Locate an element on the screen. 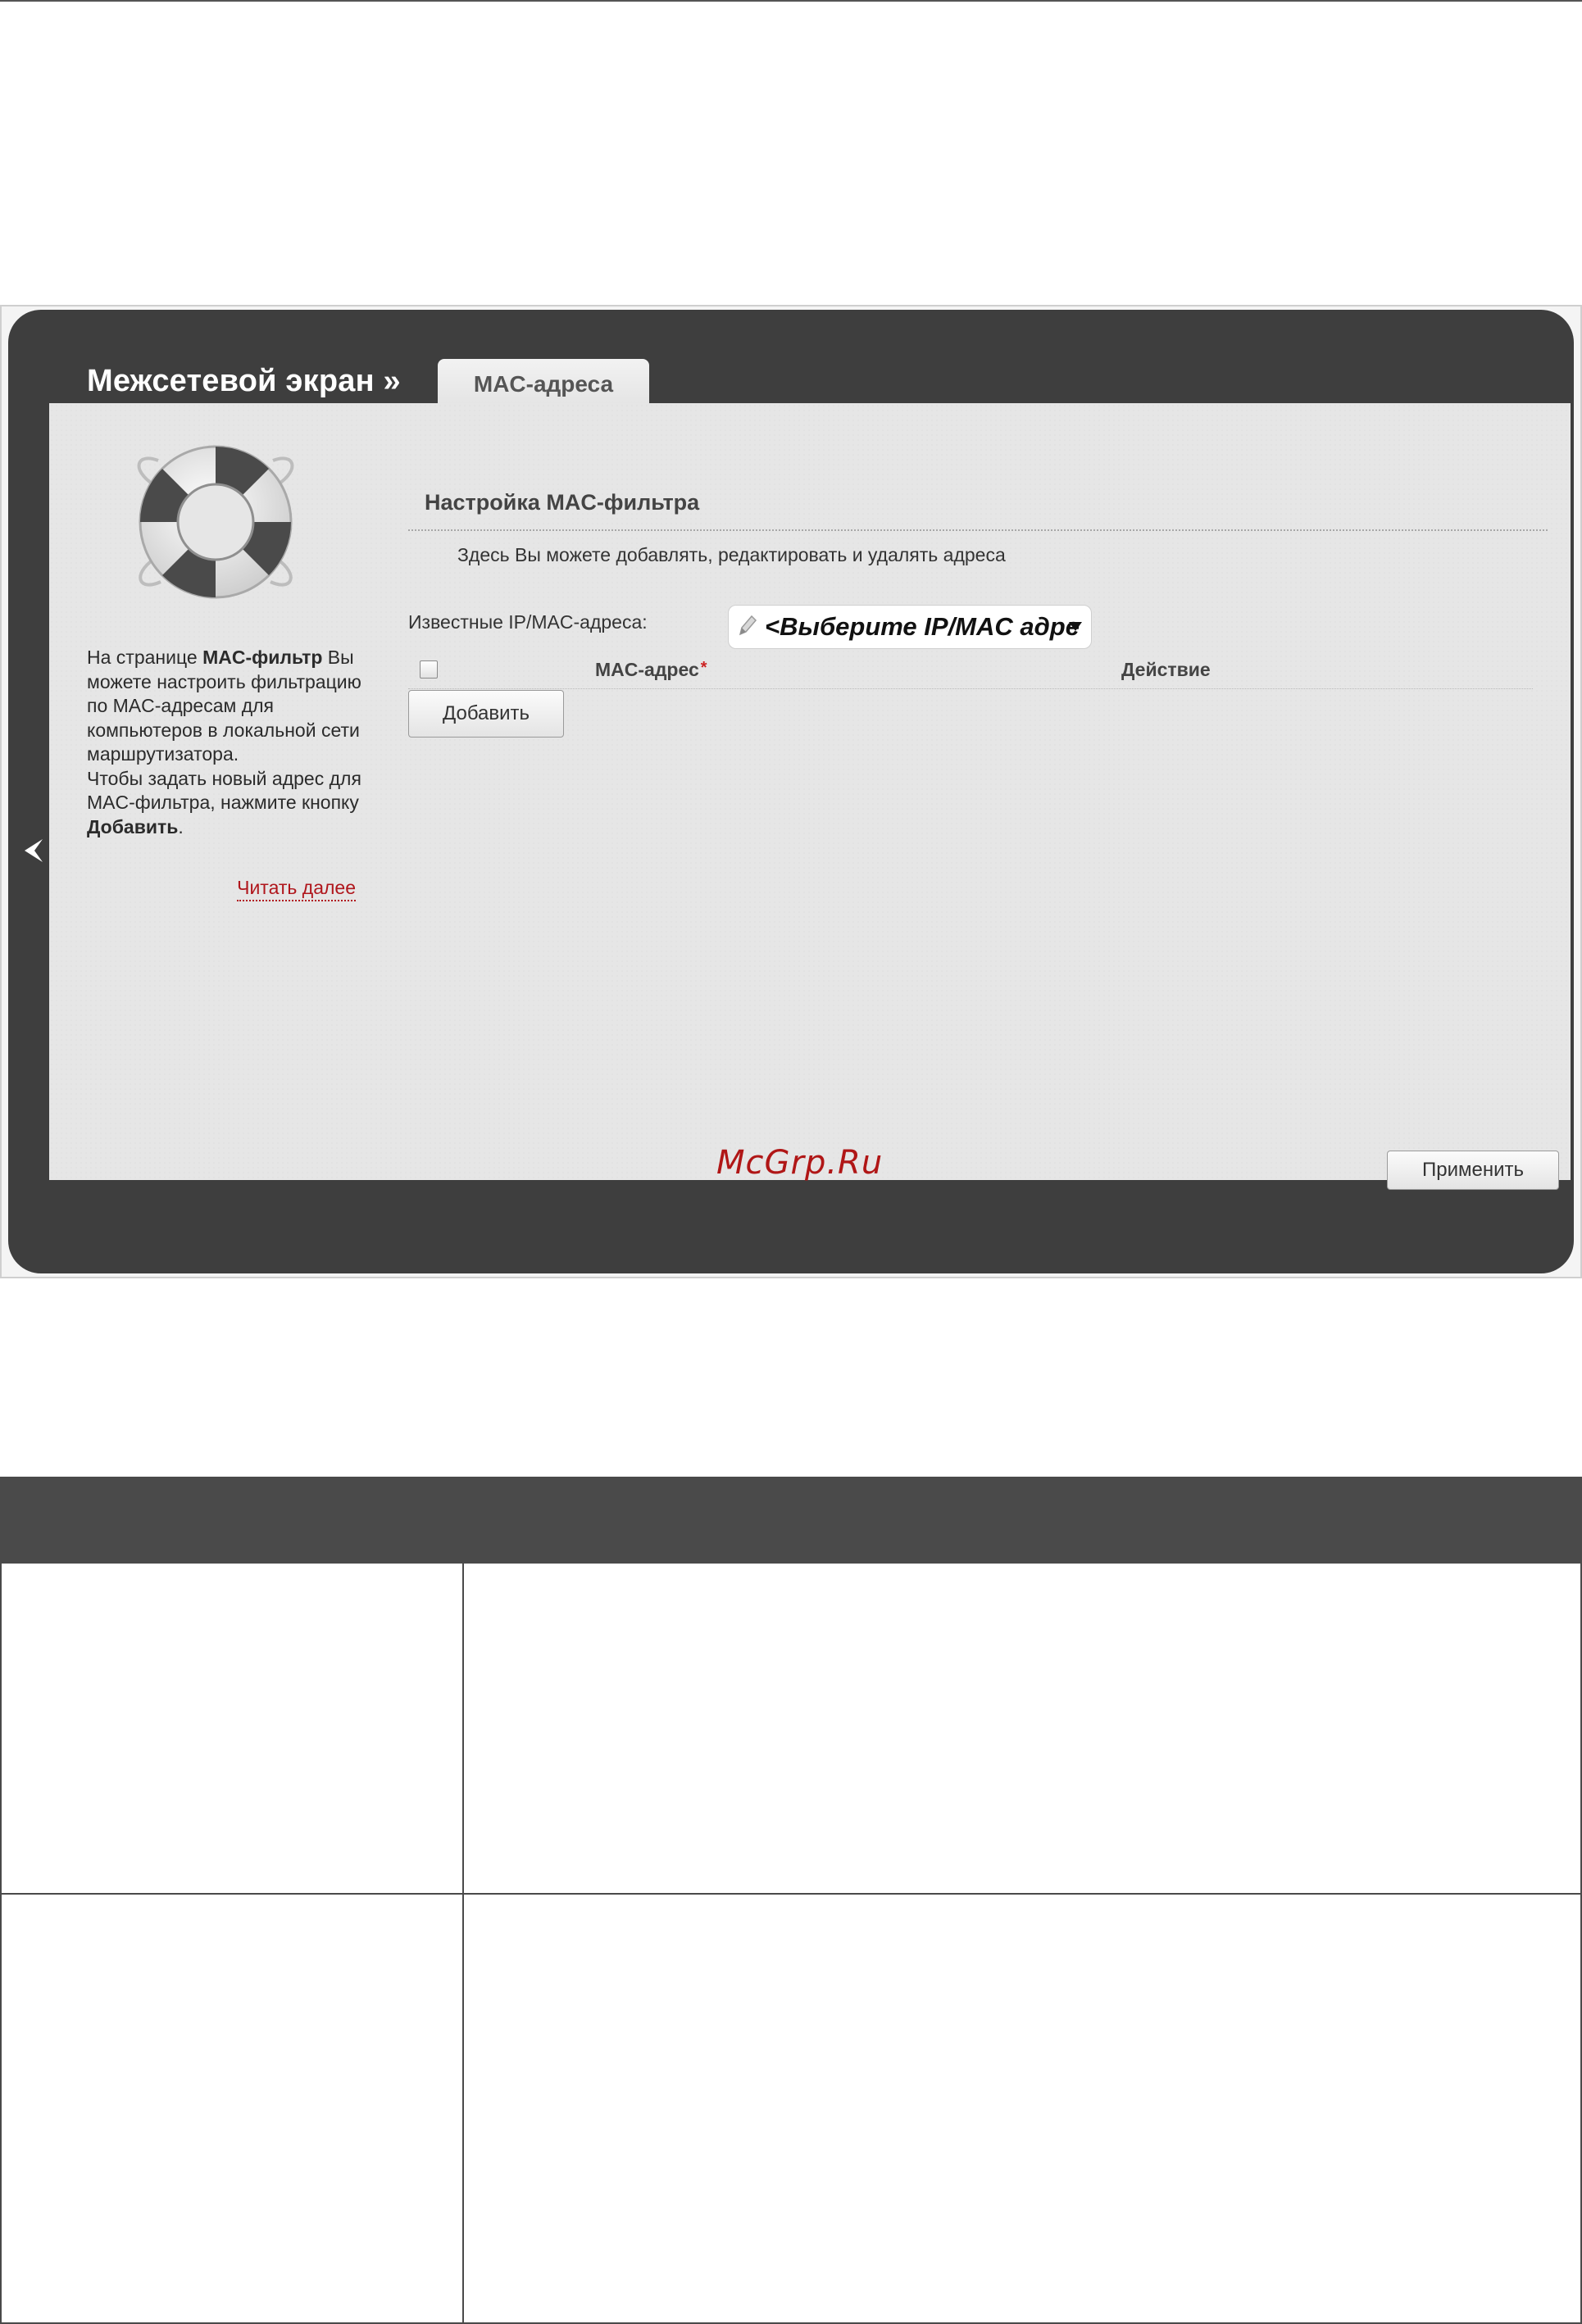 This screenshot has width=1582, height=2324. column-header-action: Действие is located at coordinates (1166, 669).